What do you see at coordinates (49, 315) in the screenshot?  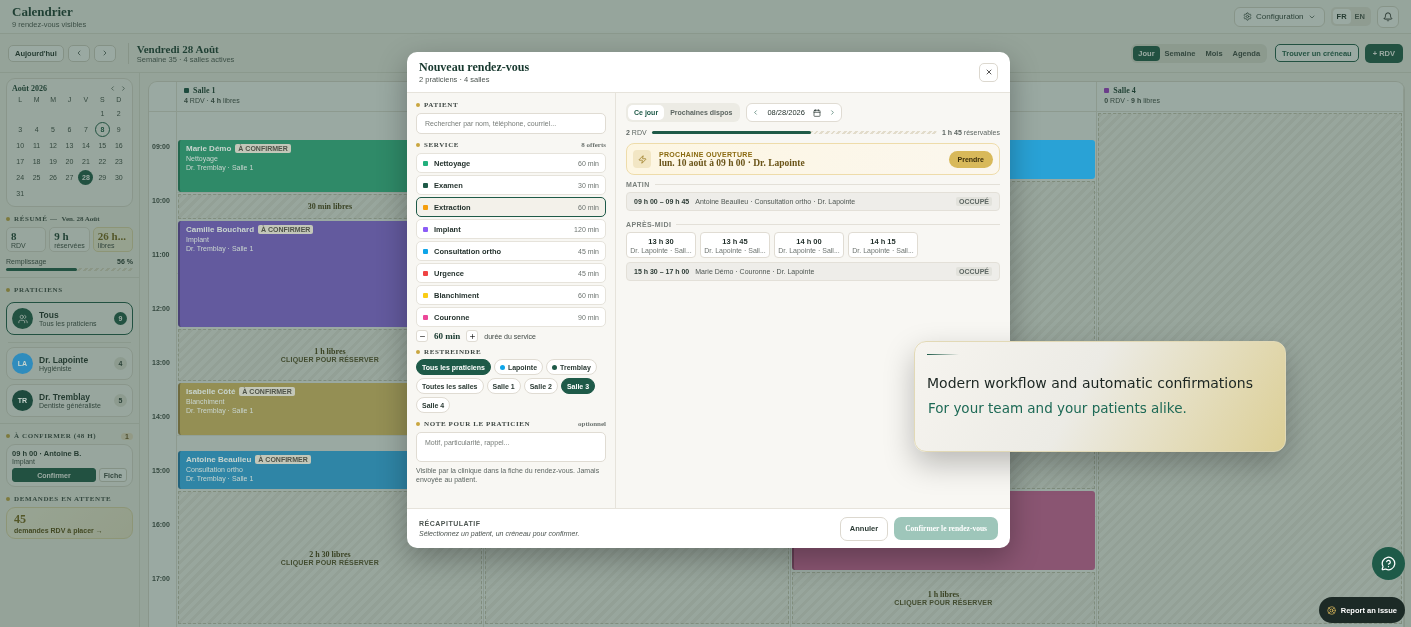 I see `practitioner-name: Tous` at bounding box center [49, 315].